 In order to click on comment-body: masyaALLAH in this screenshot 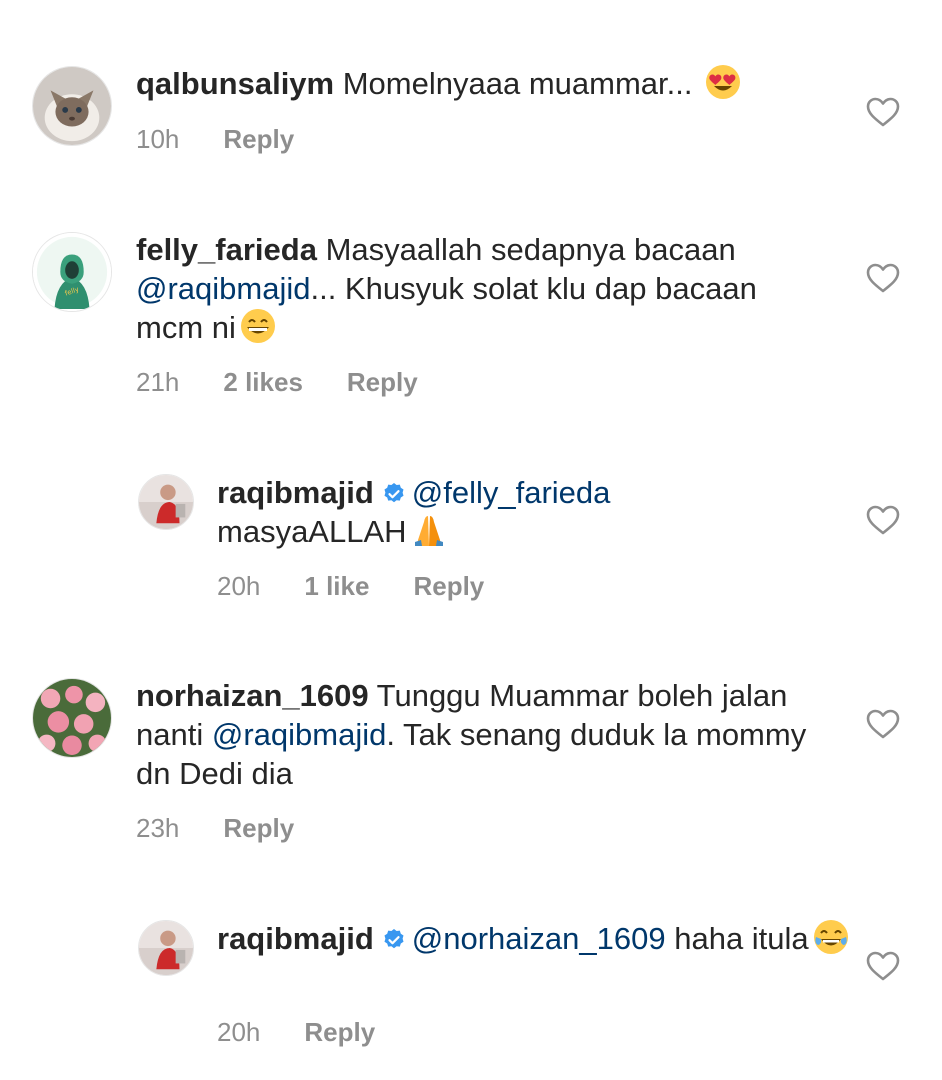, I will do `click(312, 531)`.